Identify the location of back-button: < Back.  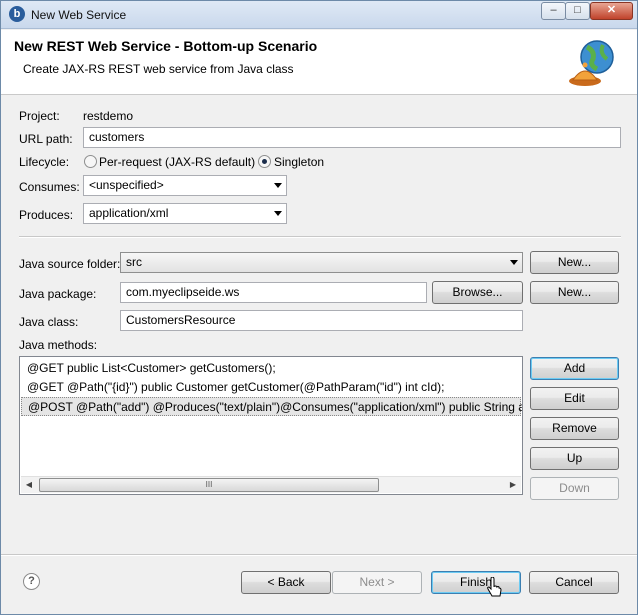
(286, 582).